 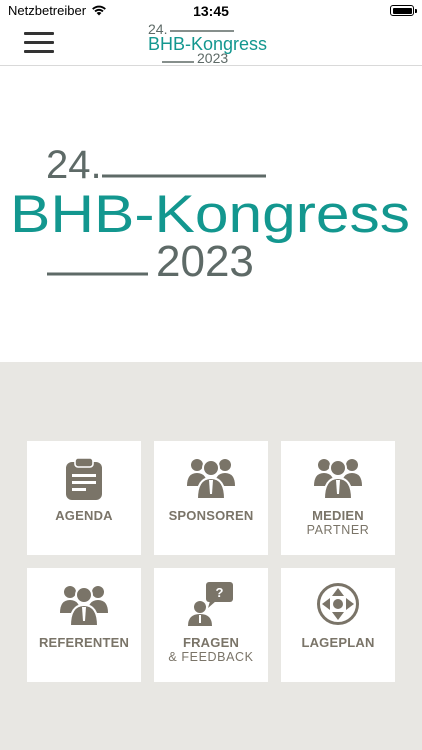 What do you see at coordinates (211, 657) in the screenshot?
I see `tile-fragen-sublabel: & FEEDBACK` at bounding box center [211, 657].